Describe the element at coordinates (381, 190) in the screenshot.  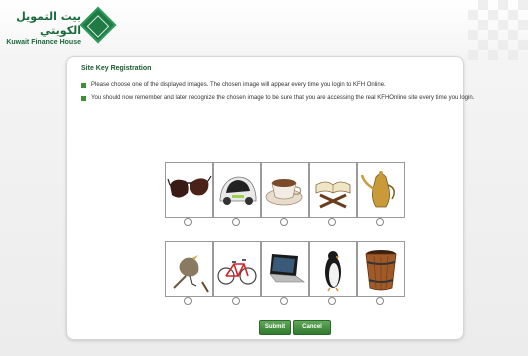
I see `dallah-pot-image` at that location.